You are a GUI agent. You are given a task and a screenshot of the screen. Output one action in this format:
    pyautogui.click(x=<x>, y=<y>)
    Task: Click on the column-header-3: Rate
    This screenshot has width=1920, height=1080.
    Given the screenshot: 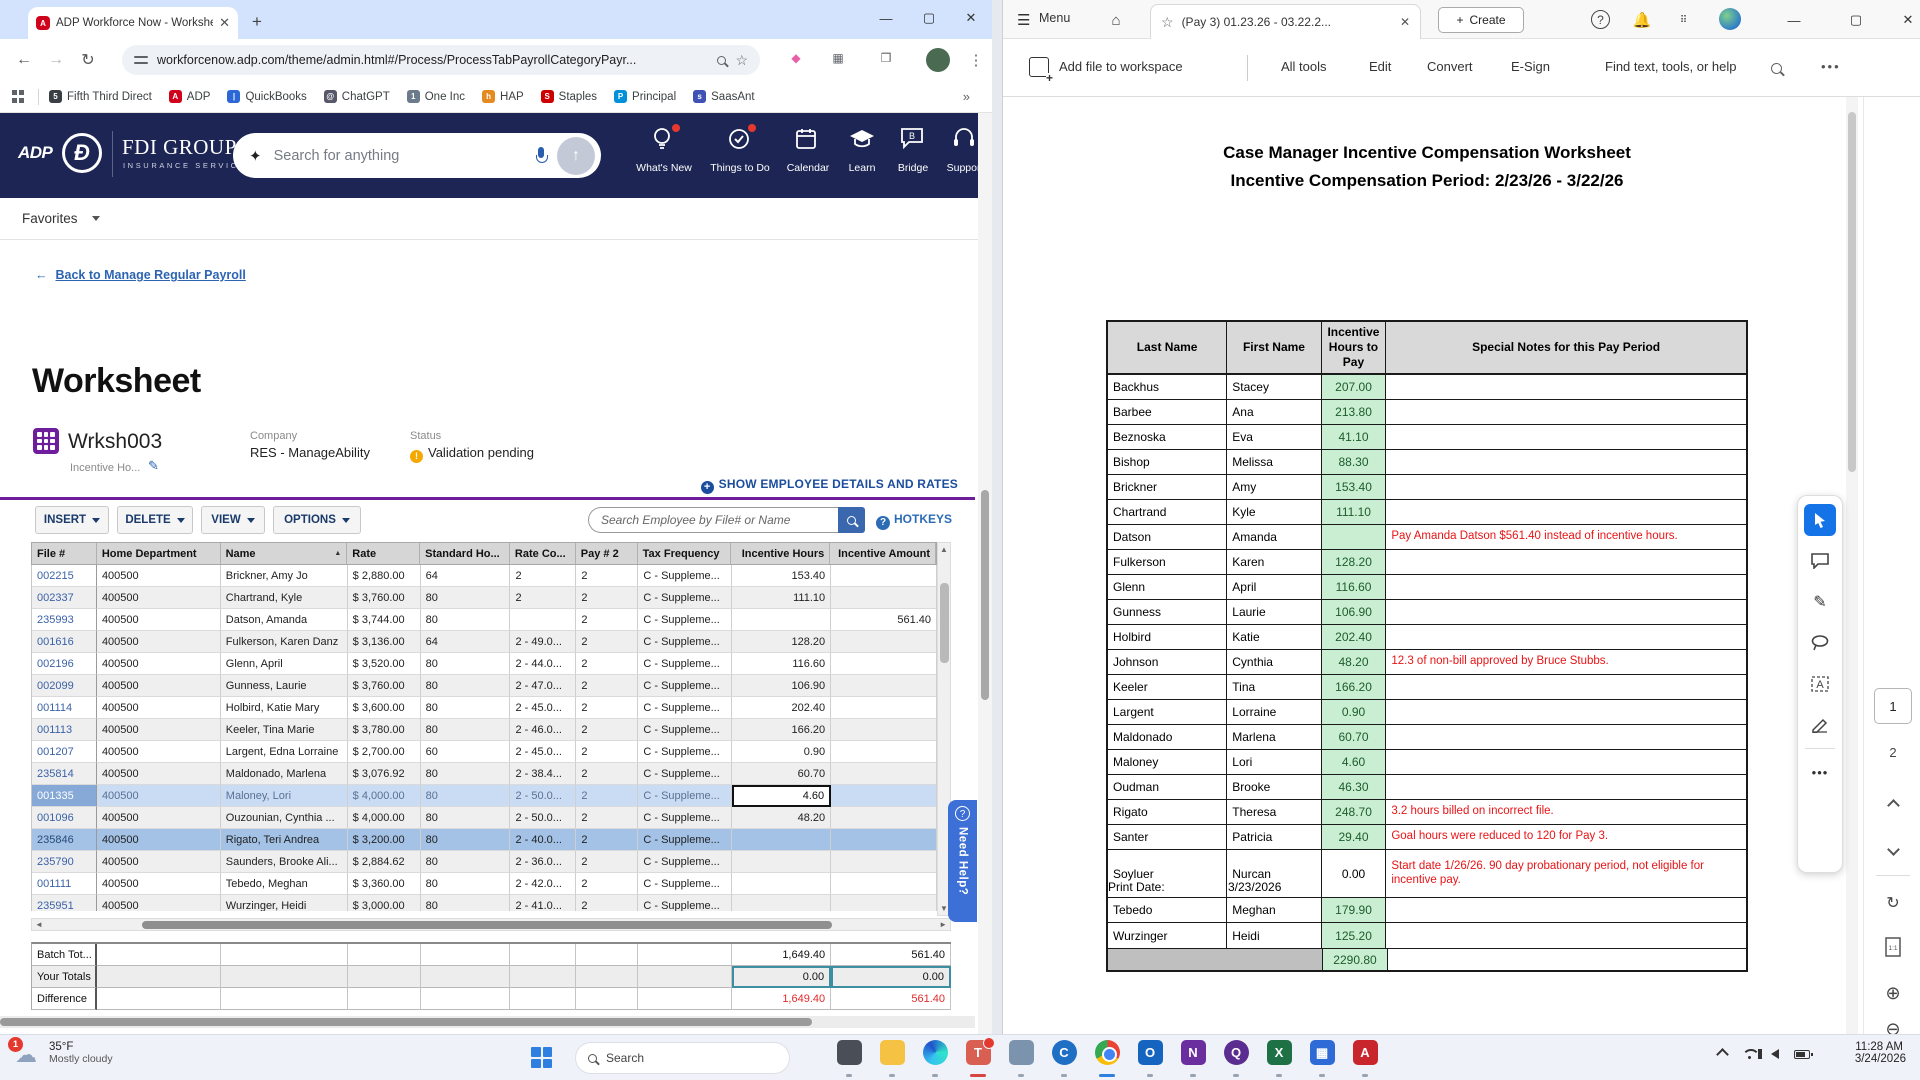 What is the action you would take?
    pyautogui.click(x=384, y=553)
    